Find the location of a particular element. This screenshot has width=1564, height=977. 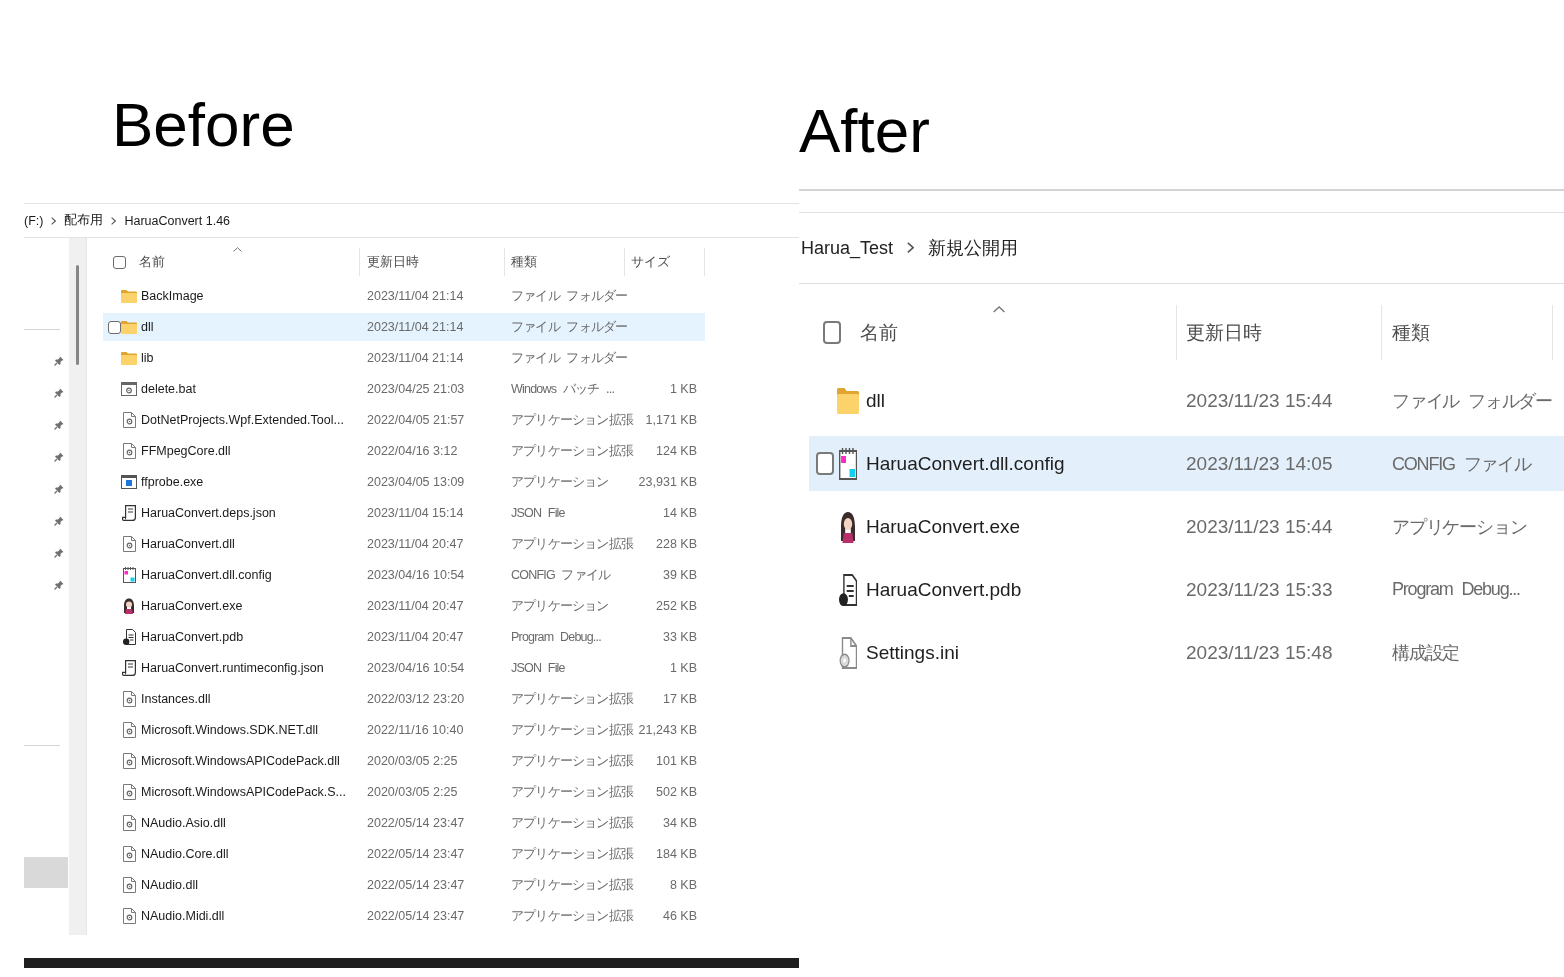

file-row: HaruaConvert.dll.config 2023/11/23 14:05 CONFIG ファイル is located at coordinates (1186, 463).